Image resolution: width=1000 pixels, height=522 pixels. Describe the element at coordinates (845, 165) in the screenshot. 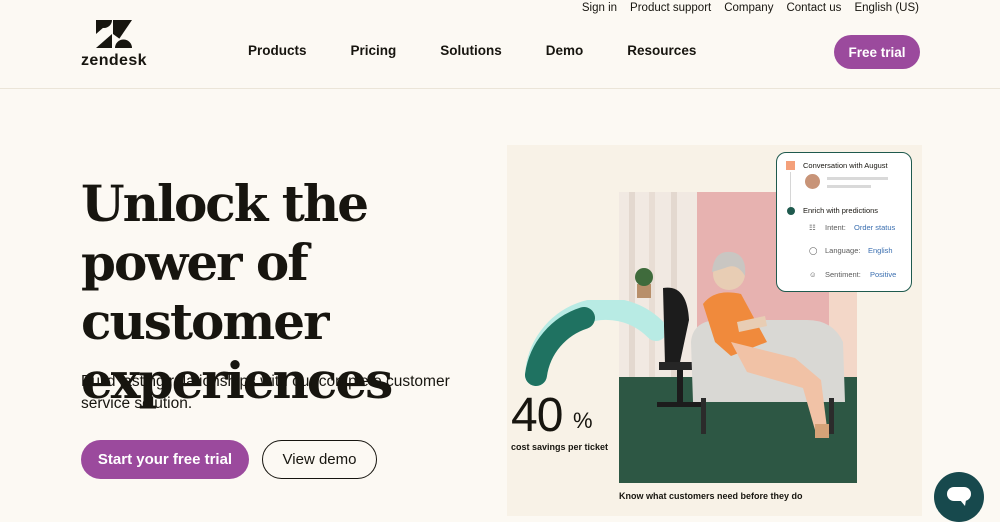

I see `card-title: Conversation with August` at that location.